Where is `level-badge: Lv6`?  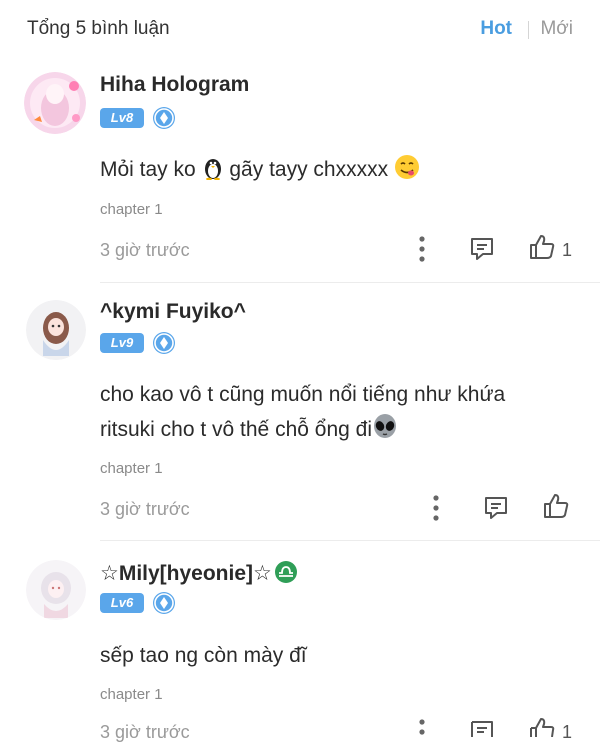
level-badge: Lv6 is located at coordinates (122, 603).